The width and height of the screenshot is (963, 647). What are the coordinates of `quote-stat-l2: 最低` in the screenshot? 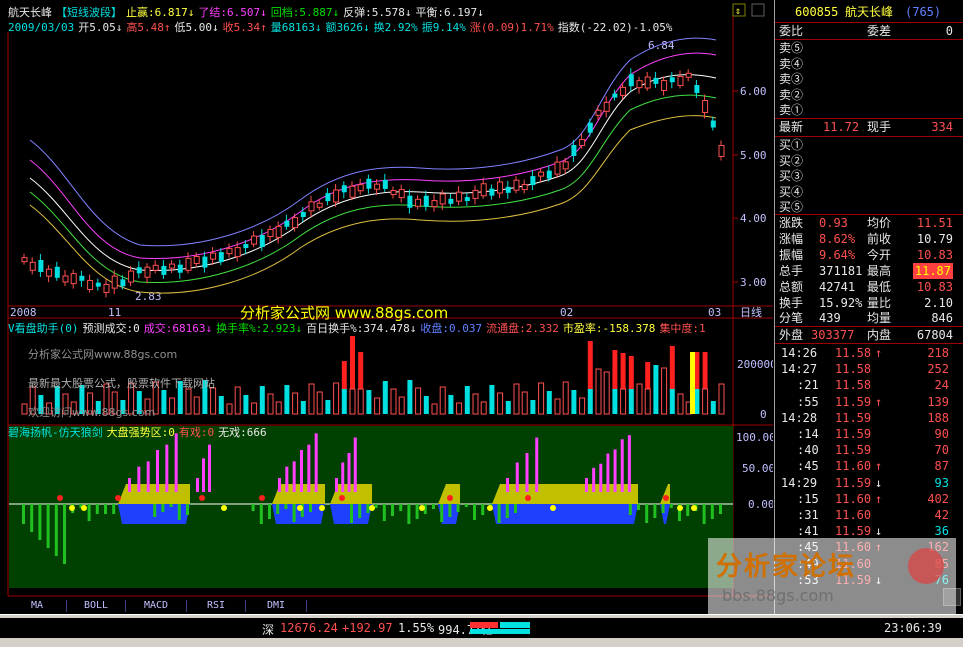 It's located at (879, 286).